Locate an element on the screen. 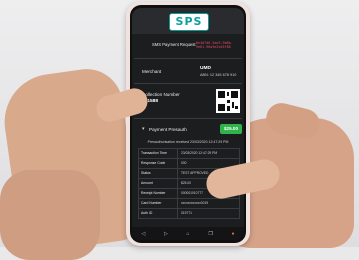 The image size is (359, 260). table-row: Auth ID 019771 is located at coordinates (189, 213).